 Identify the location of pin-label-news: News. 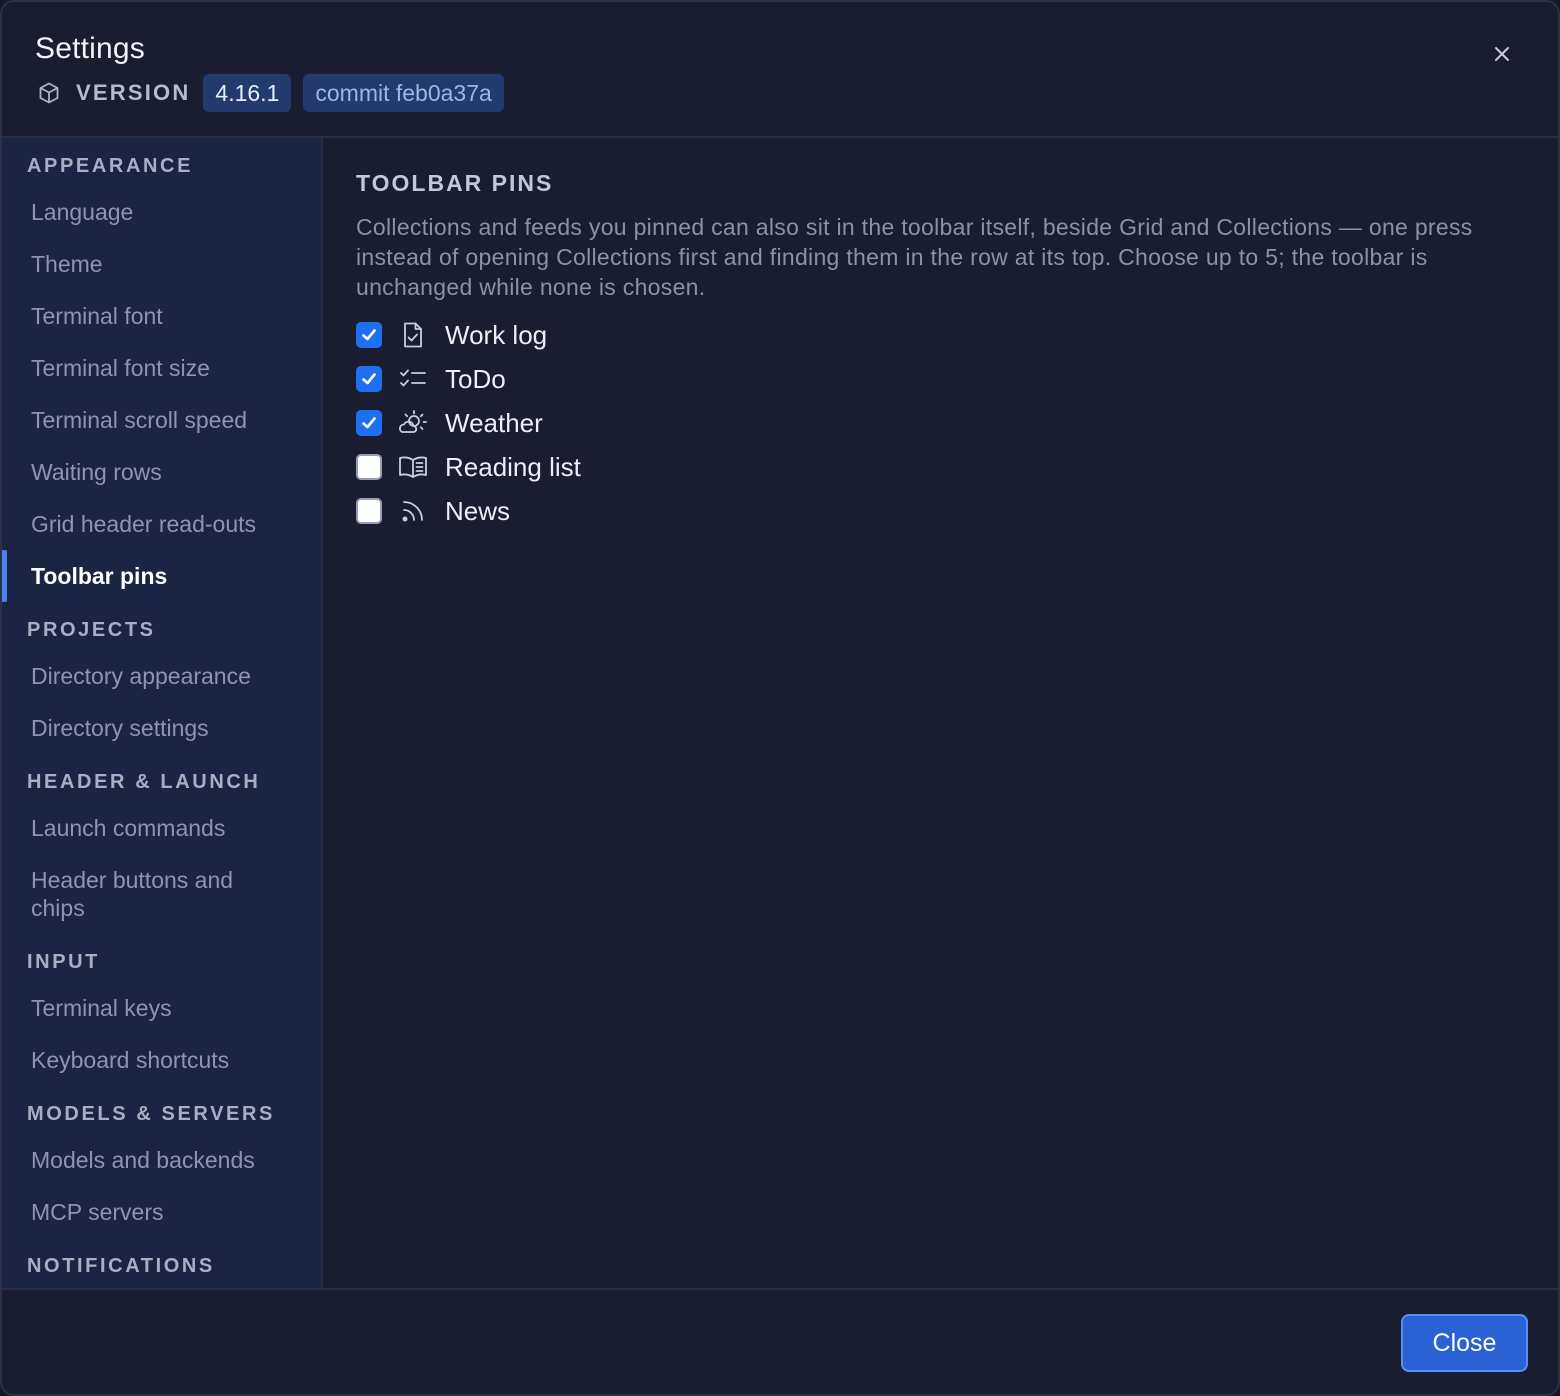
(478, 510).